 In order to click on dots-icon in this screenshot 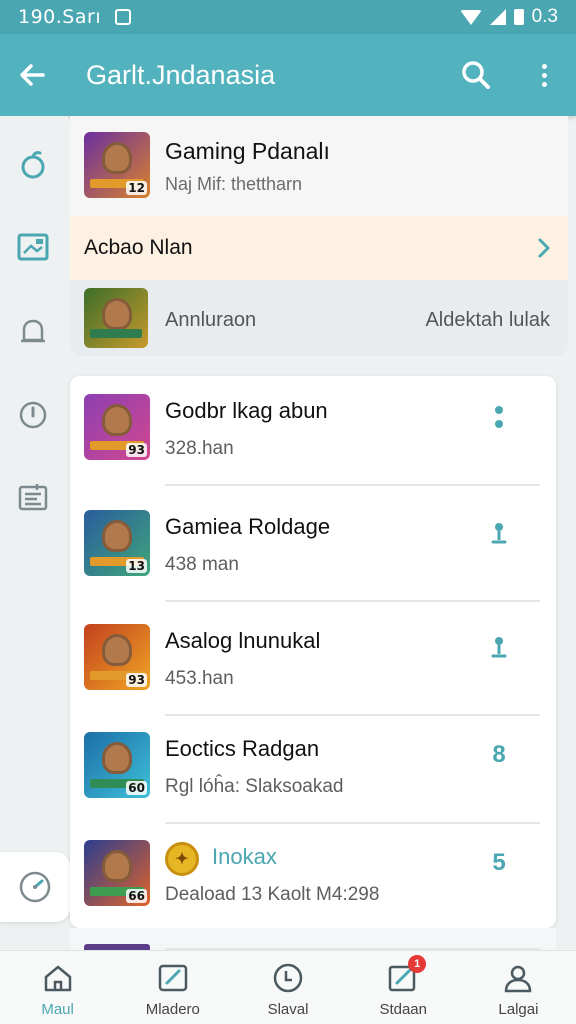, I will do `click(499, 410)`.